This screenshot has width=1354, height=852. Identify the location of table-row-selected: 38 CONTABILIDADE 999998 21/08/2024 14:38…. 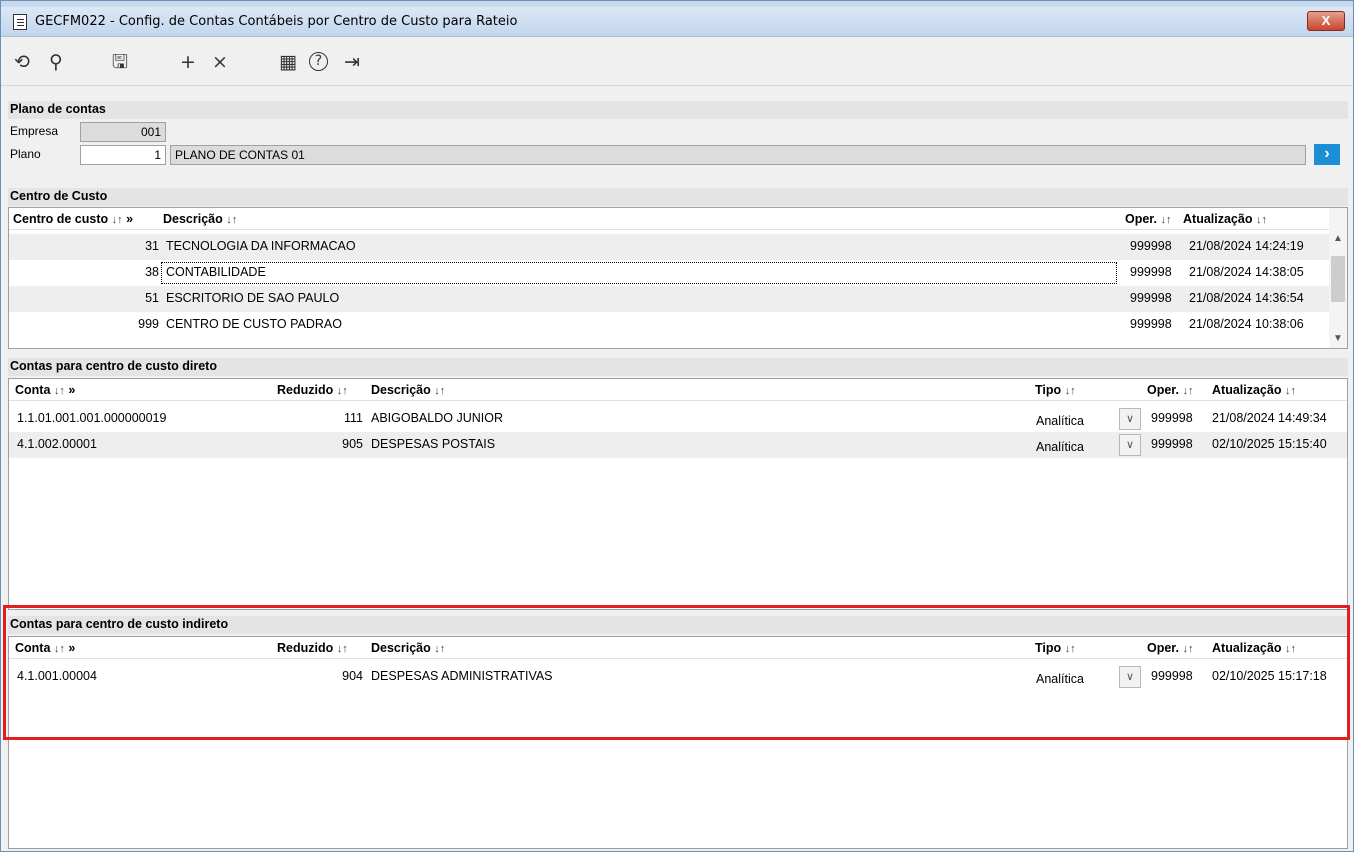
(678, 273).